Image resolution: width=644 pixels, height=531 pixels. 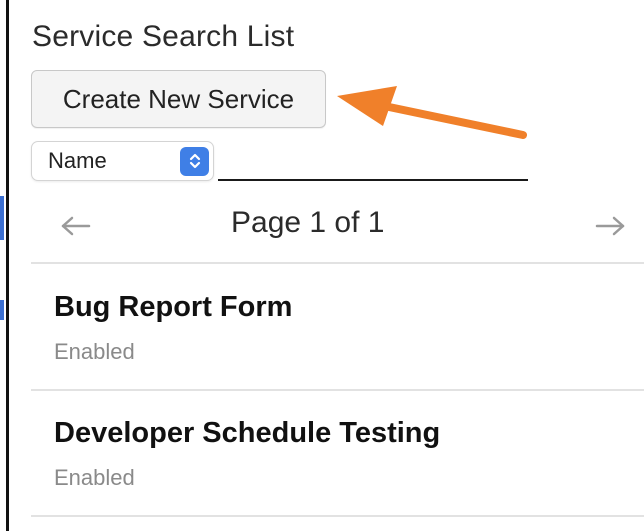 I want to click on pagination-bar: Page 1 of 1, so click(x=337, y=230).